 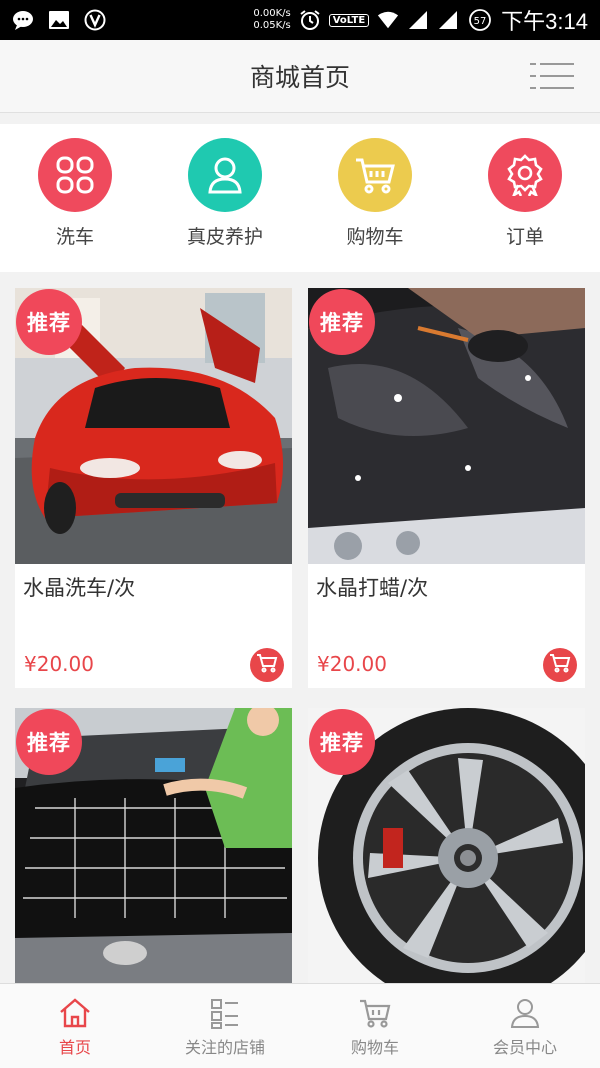 I want to click on battery-icon: 57, so click(x=480, y=20).